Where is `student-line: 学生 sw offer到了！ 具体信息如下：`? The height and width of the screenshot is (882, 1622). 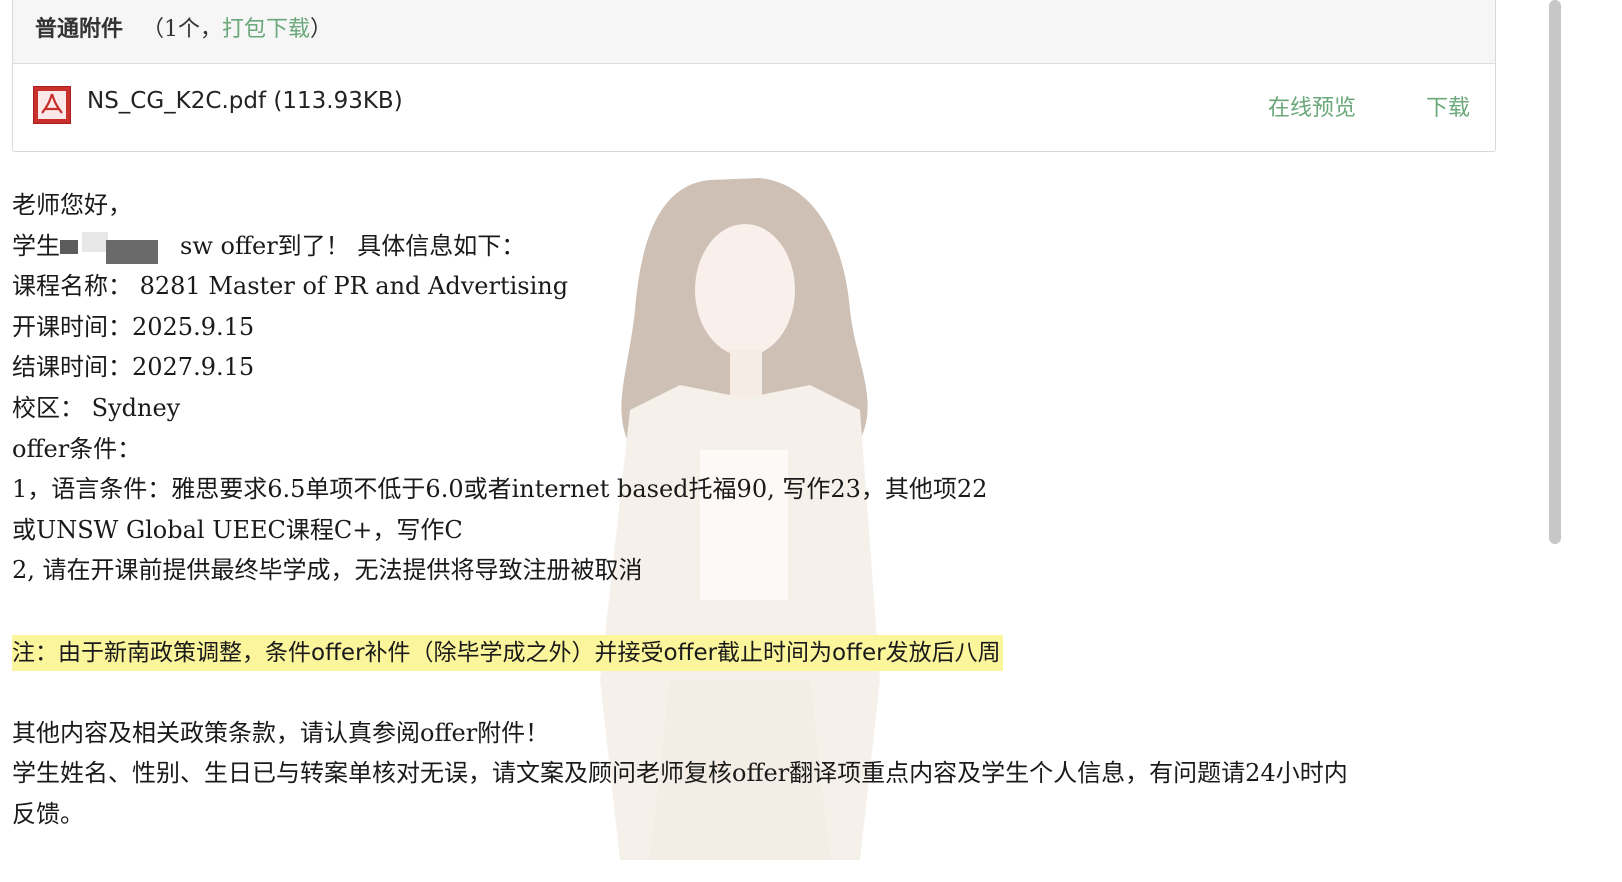 student-line: 学生 sw offer到了！ 具体信息如下： is located at coordinates (782, 246).